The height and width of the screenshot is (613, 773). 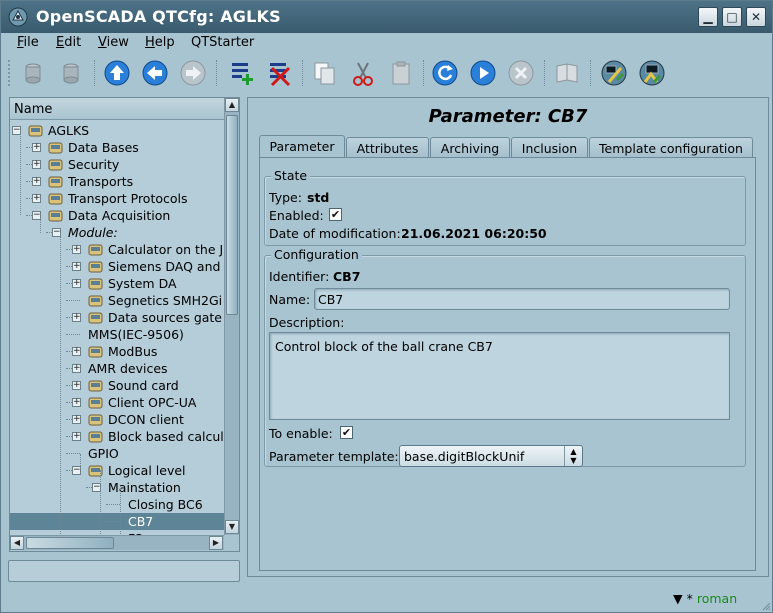 I want to click on tree-item: − AGLKS, so click(x=117, y=130).